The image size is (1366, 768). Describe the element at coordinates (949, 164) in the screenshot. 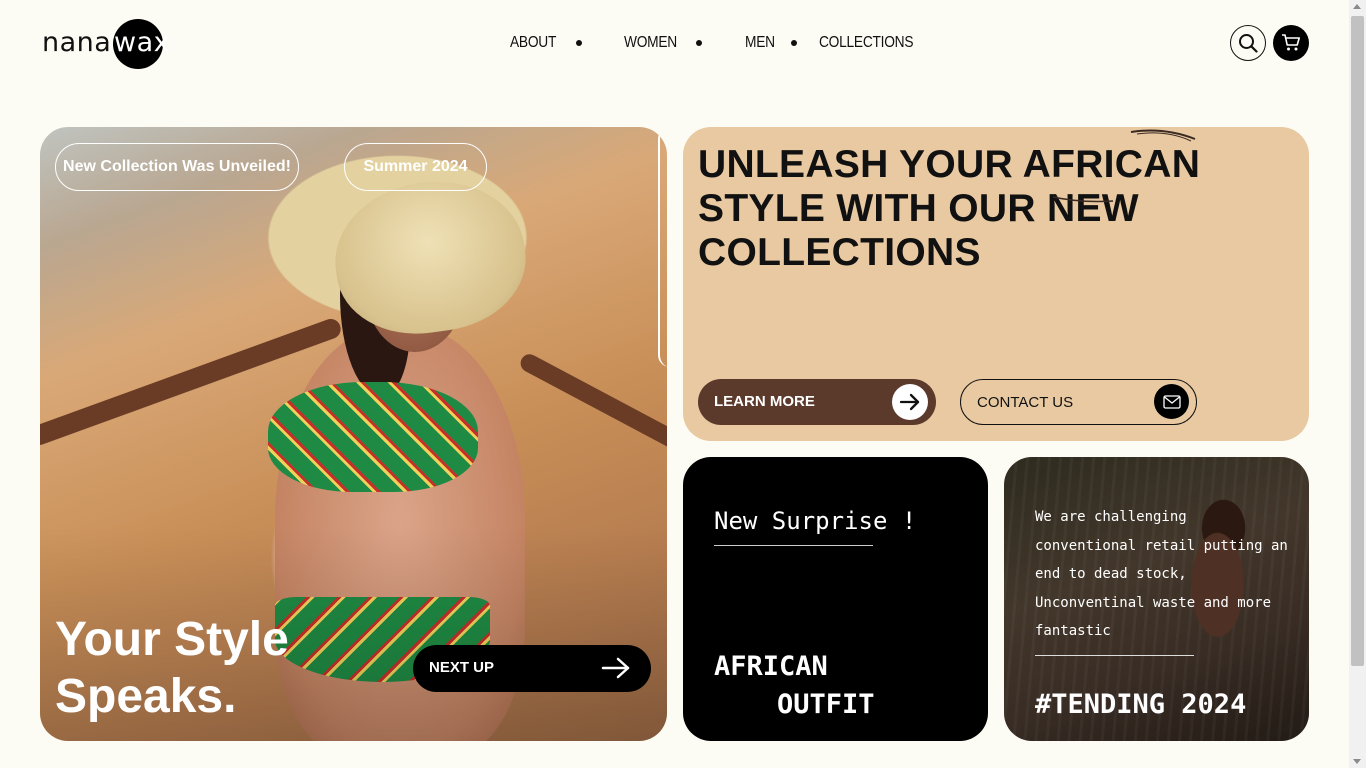

I see `promo-headline-line1: UNLEASH YOUR AFRICAN` at that location.